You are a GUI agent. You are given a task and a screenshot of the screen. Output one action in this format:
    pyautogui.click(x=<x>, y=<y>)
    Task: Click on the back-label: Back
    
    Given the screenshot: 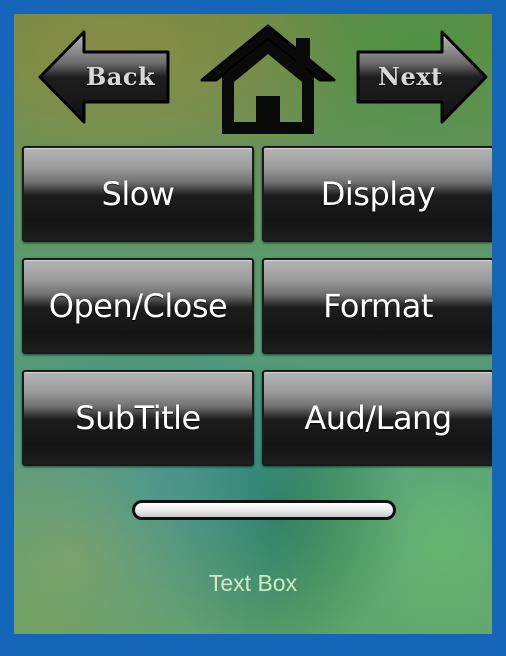 What is the action you would take?
    pyautogui.click(x=121, y=76)
    